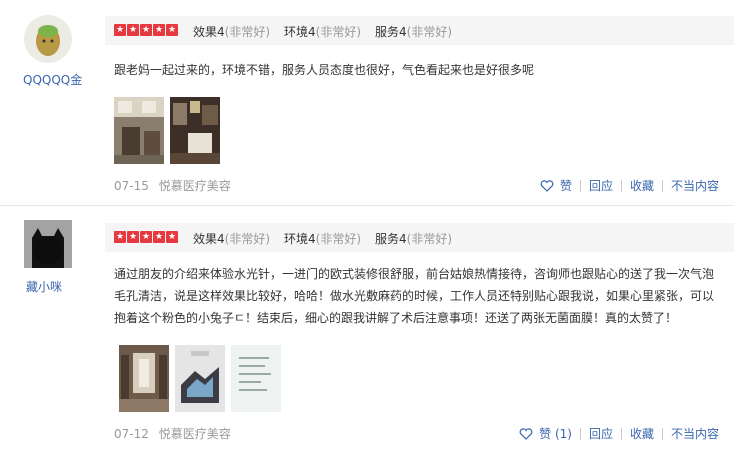 The image size is (734, 465). I want to click on username: 藏小咪, so click(44, 286).